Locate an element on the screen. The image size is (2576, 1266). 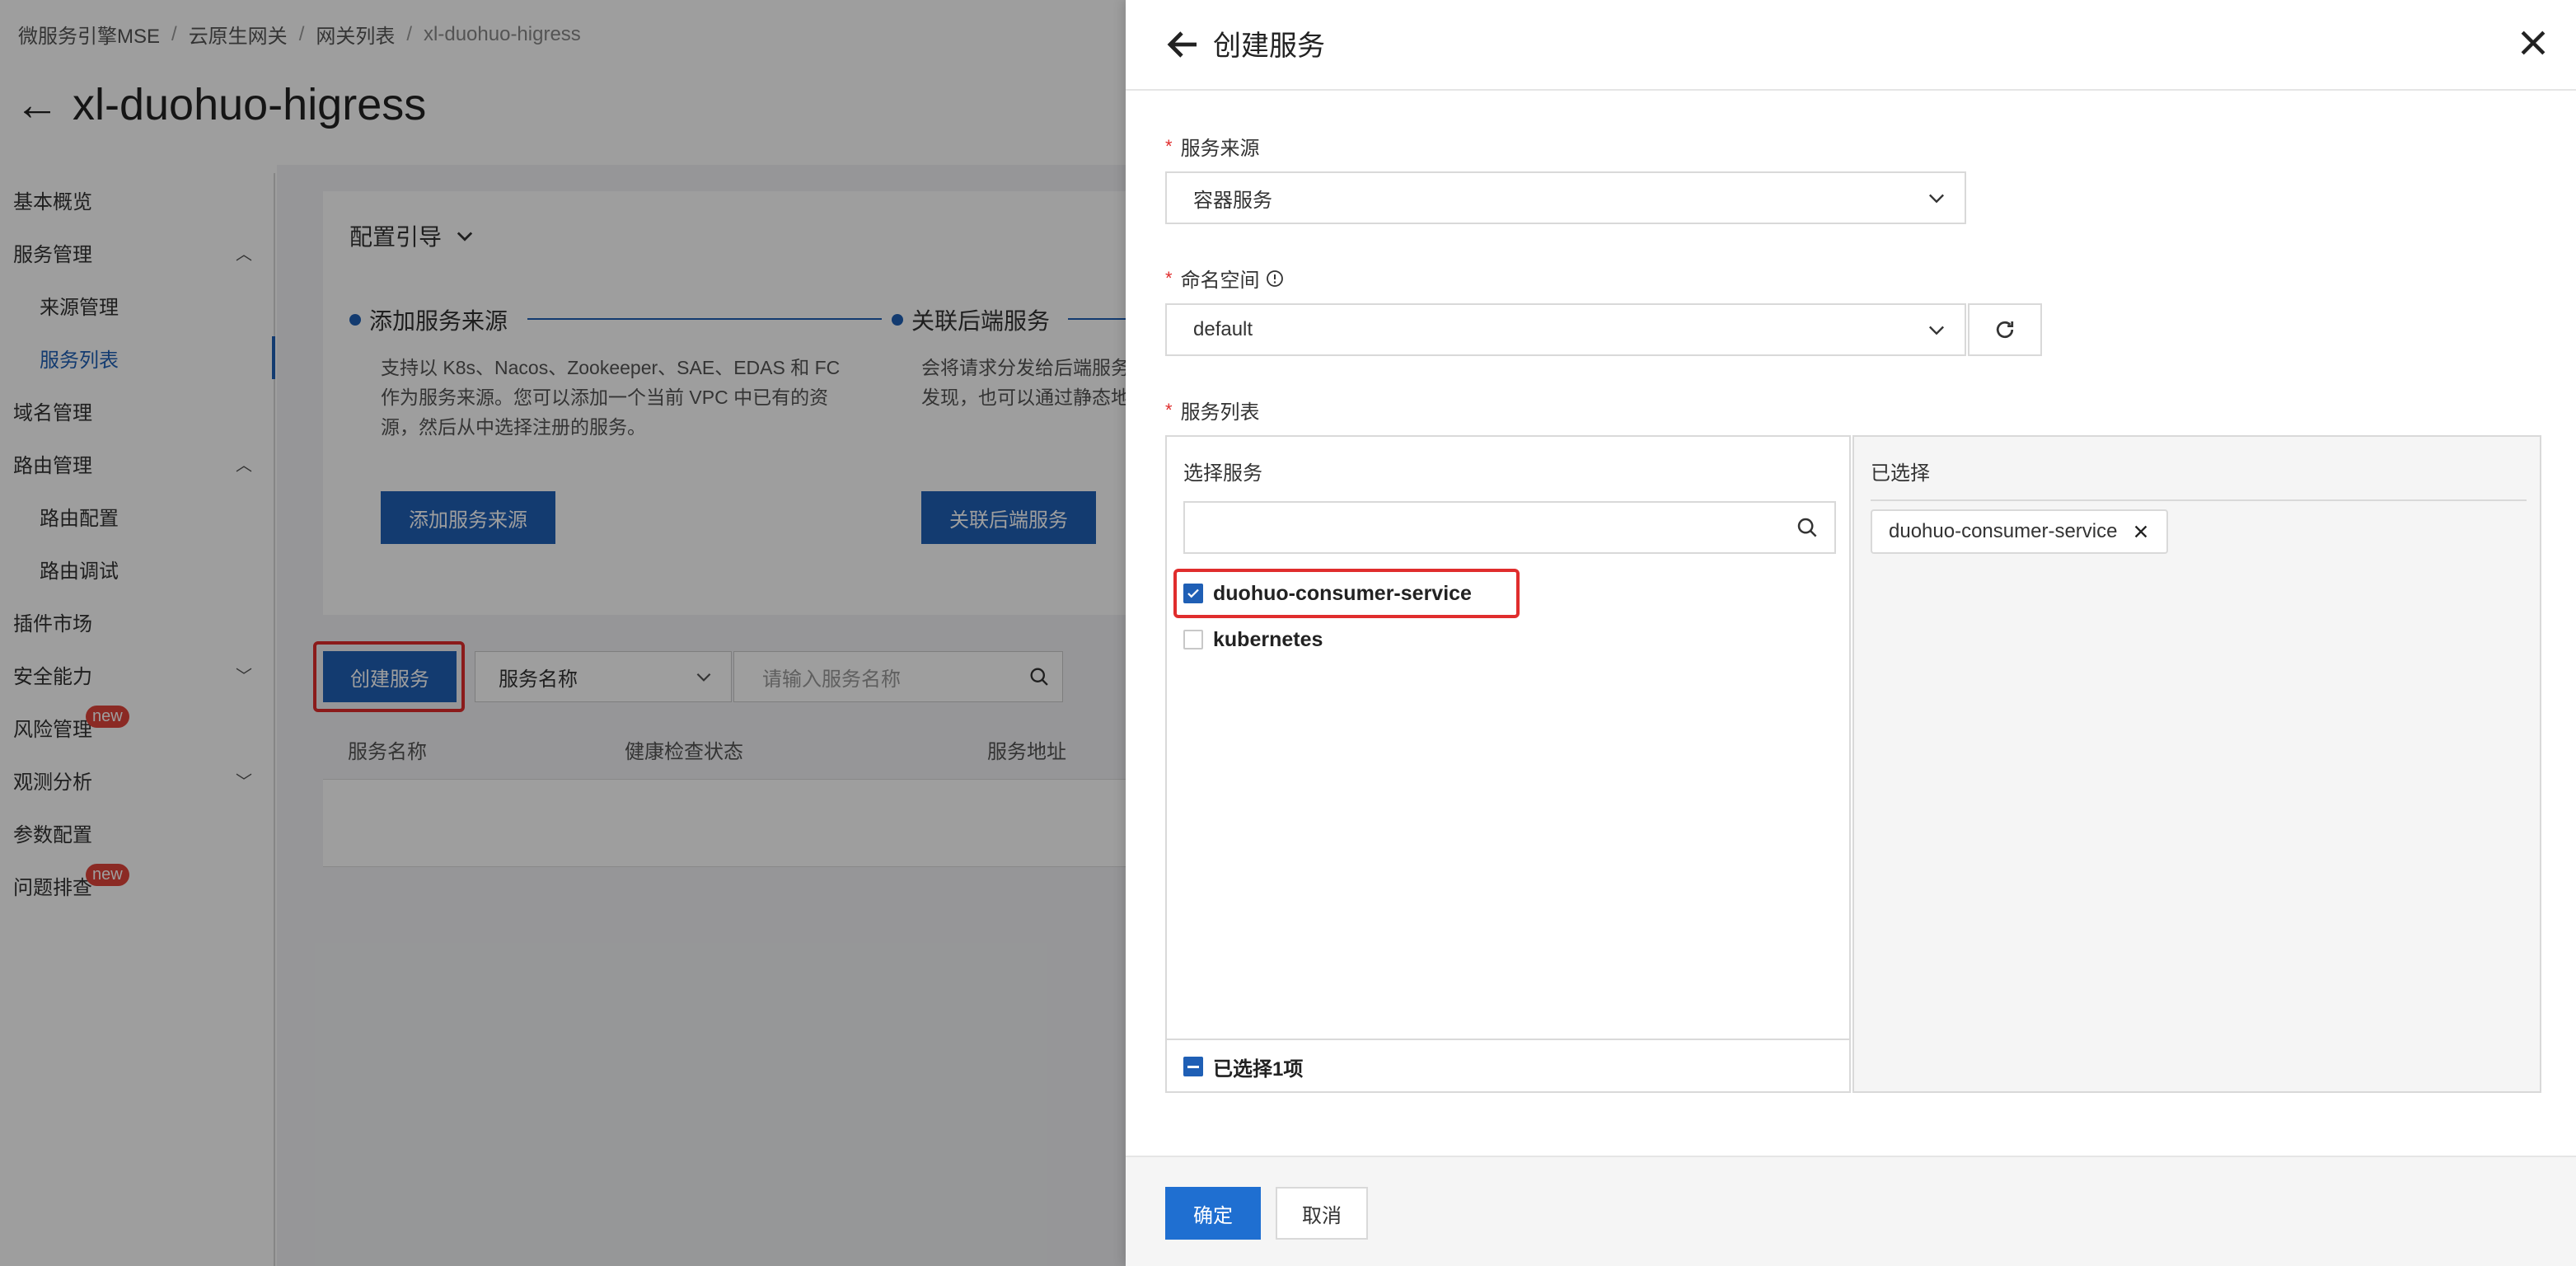
service-source-select: 容器服务 is located at coordinates (1565, 197).